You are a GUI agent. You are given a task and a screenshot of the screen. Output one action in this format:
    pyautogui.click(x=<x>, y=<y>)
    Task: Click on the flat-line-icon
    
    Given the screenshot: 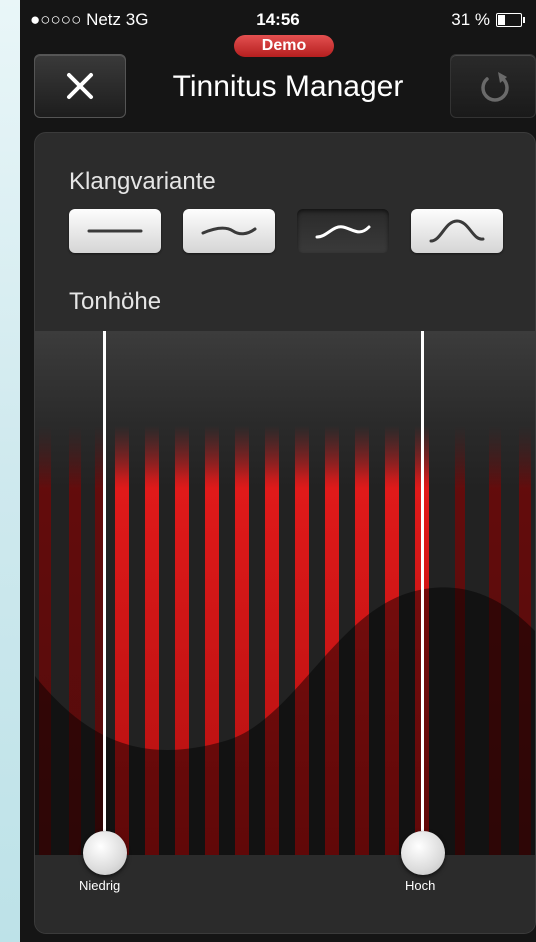 What is the action you would take?
    pyautogui.click(x=115, y=231)
    